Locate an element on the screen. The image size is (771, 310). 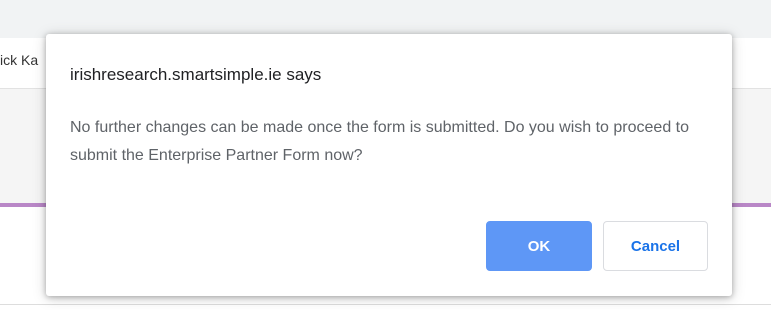
browser-top-band is located at coordinates (385, 19).